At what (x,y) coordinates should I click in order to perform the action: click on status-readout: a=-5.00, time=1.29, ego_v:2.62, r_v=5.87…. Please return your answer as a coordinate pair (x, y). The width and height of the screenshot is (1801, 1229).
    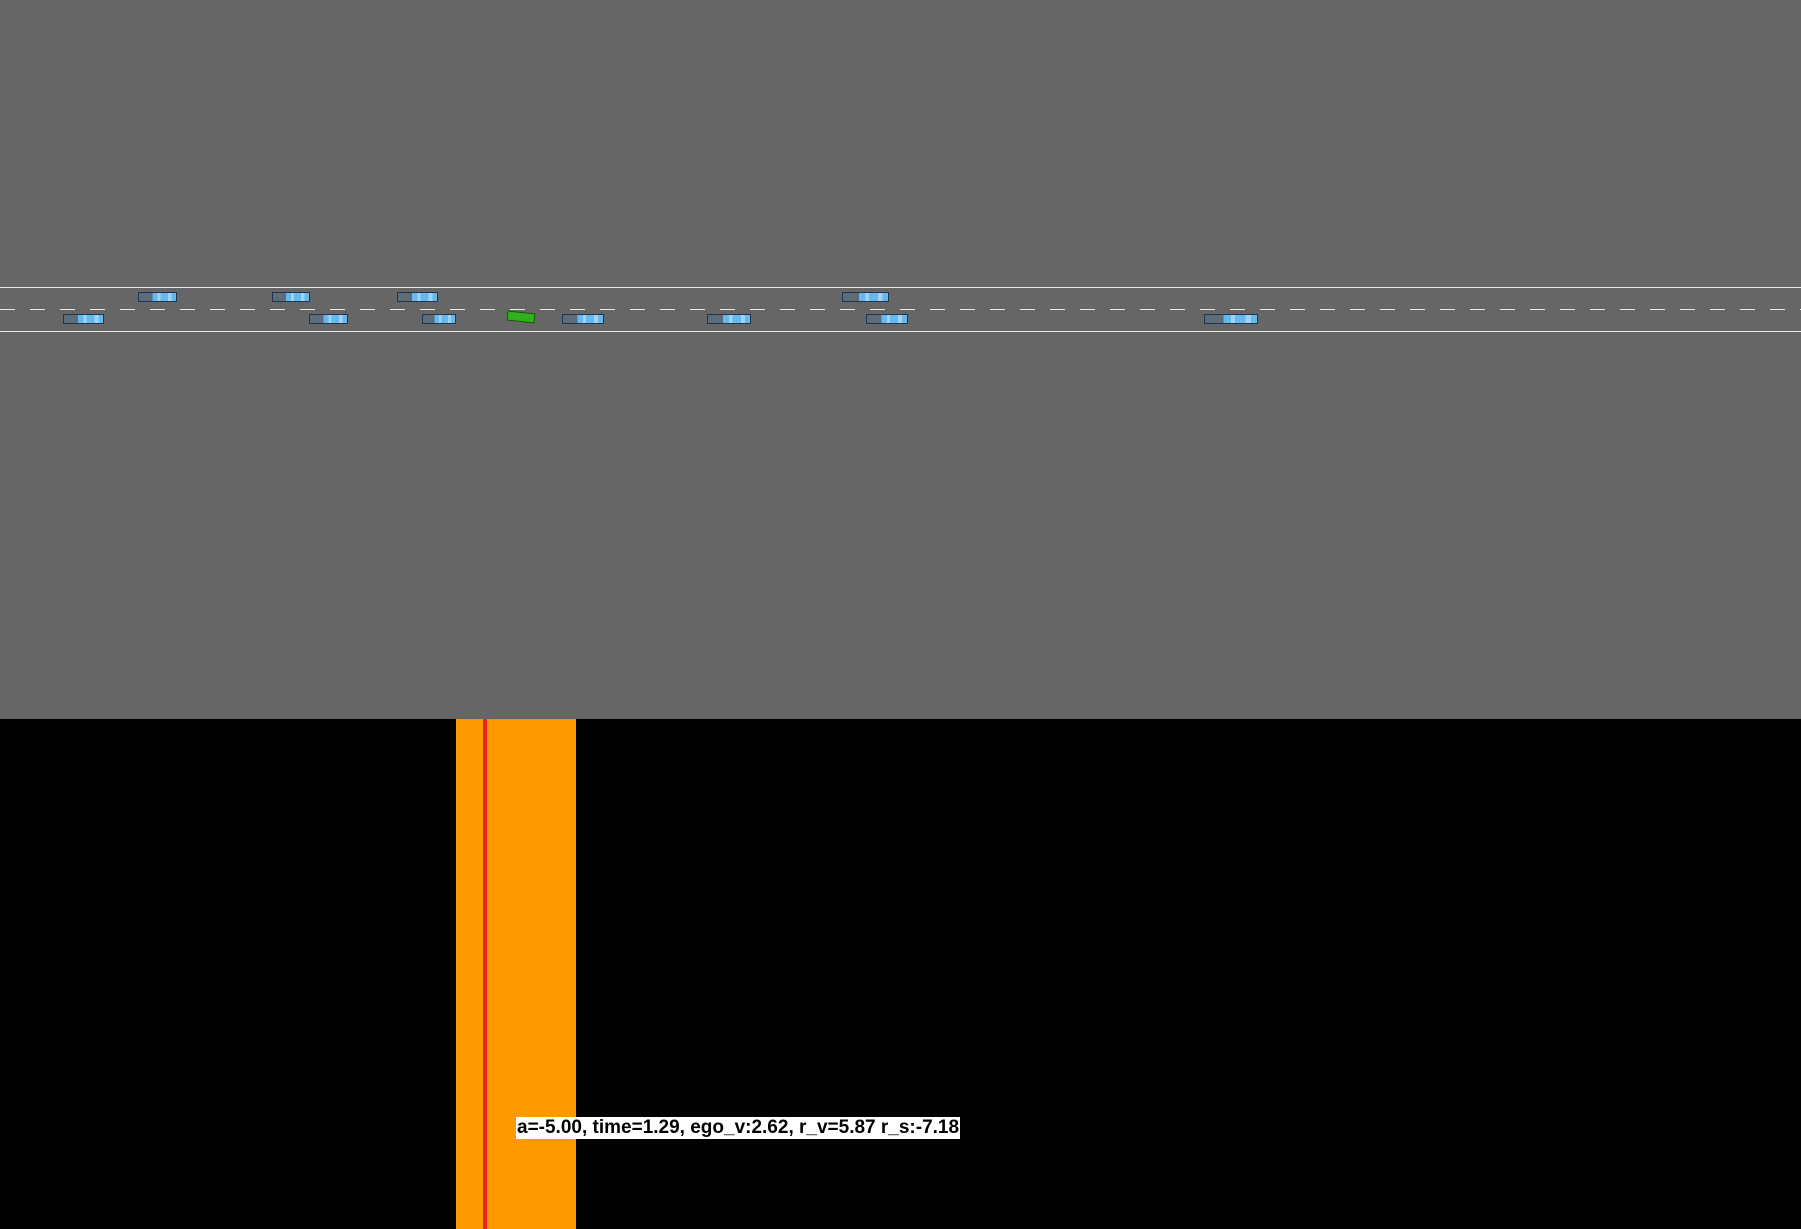
    Looking at the image, I should click on (738, 1128).